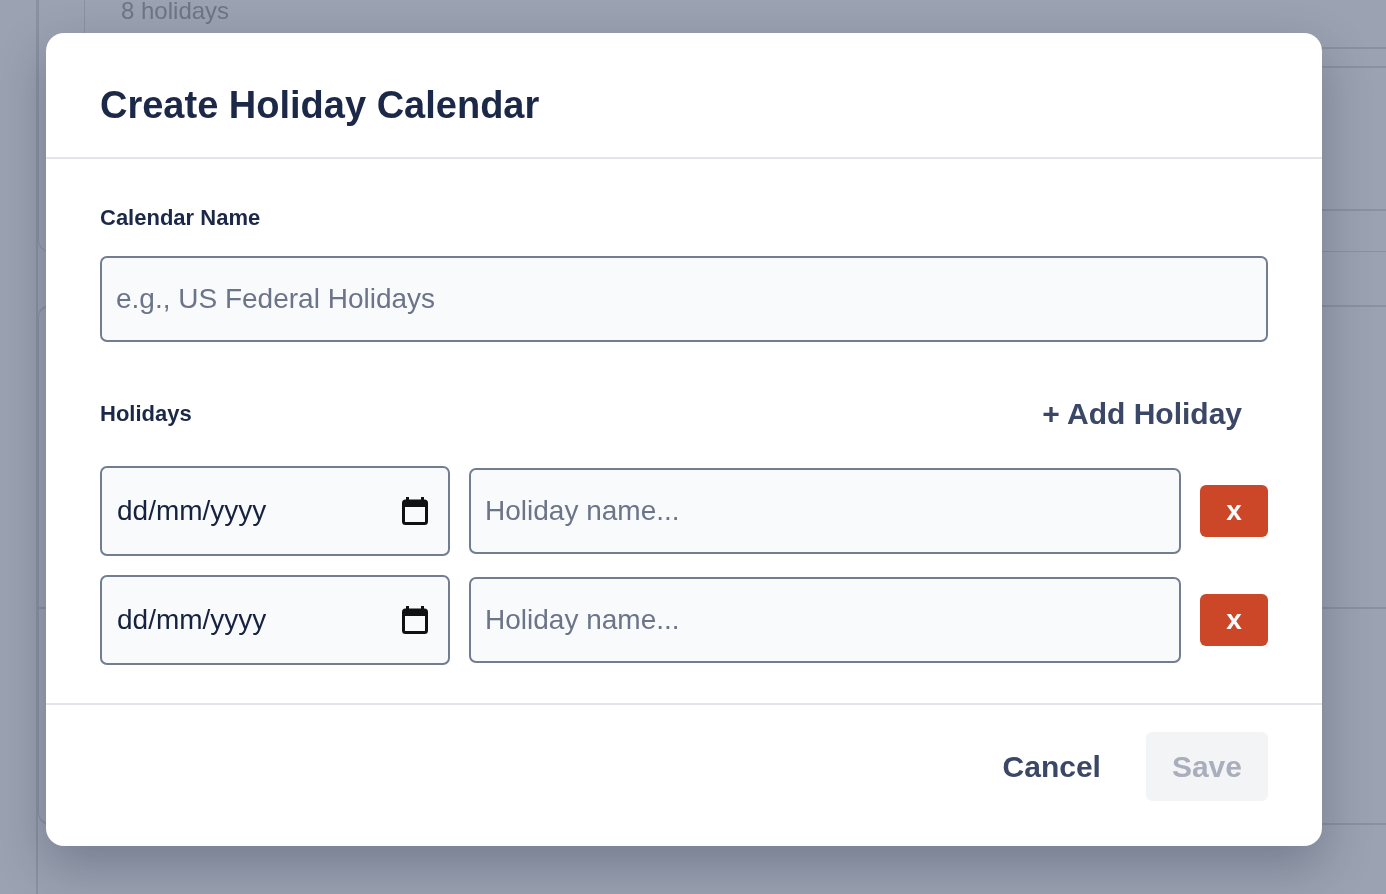 The image size is (1386, 894). Describe the element at coordinates (1142, 414) in the screenshot. I see `add-holiday-button: + Add Holiday` at that location.